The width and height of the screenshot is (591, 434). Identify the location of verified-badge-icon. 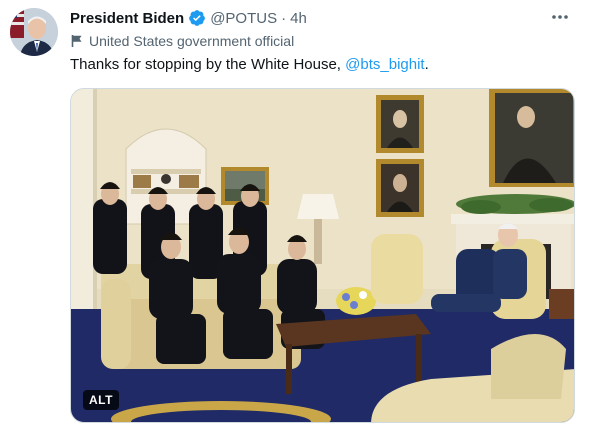
(197, 18).